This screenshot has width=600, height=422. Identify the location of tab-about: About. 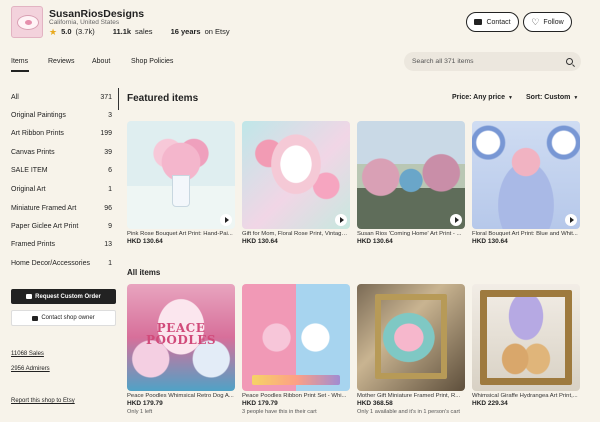
(101, 61).